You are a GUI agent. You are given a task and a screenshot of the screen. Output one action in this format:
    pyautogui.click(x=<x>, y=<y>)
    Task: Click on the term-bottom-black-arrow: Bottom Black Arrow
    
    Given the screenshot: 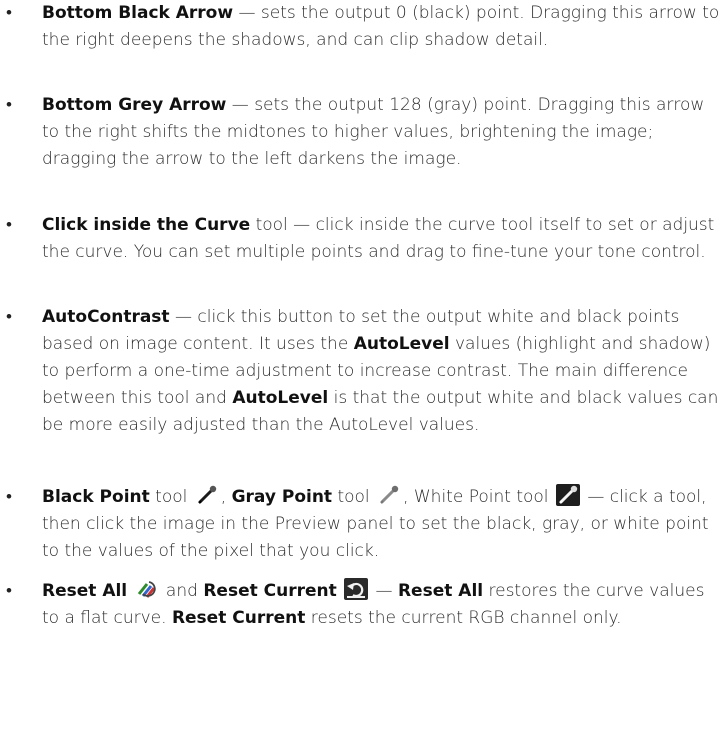 What is the action you would take?
    pyautogui.click(x=138, y=13)
    